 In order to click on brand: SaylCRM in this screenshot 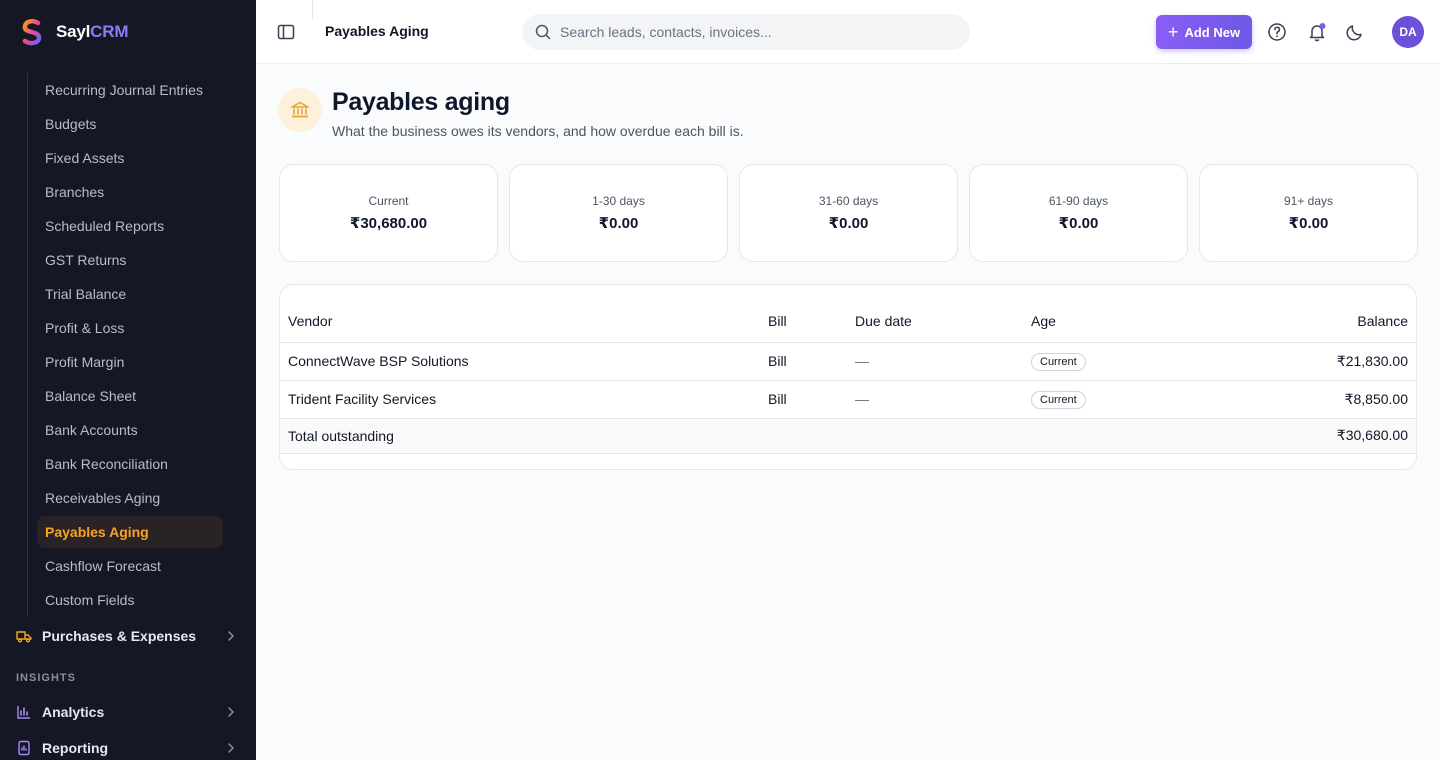, I will do `click(128, 32)`.